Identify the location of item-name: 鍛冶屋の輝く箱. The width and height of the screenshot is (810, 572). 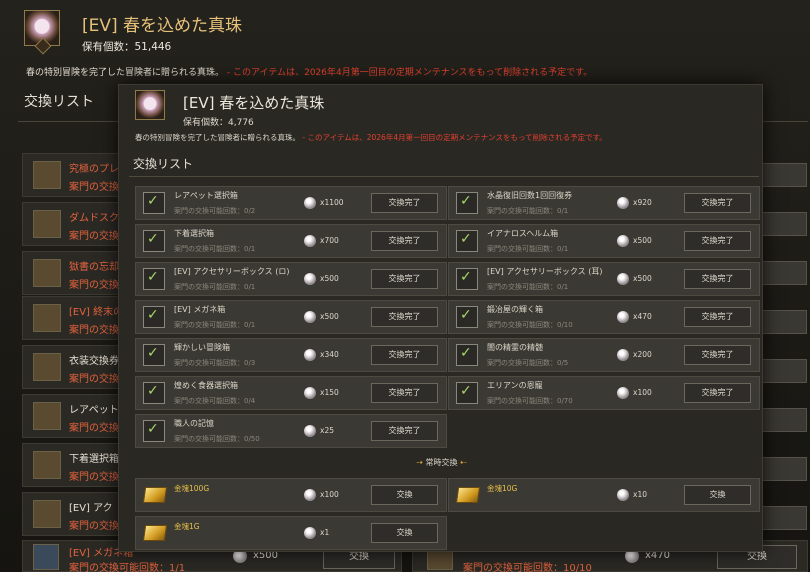
(515, 309).